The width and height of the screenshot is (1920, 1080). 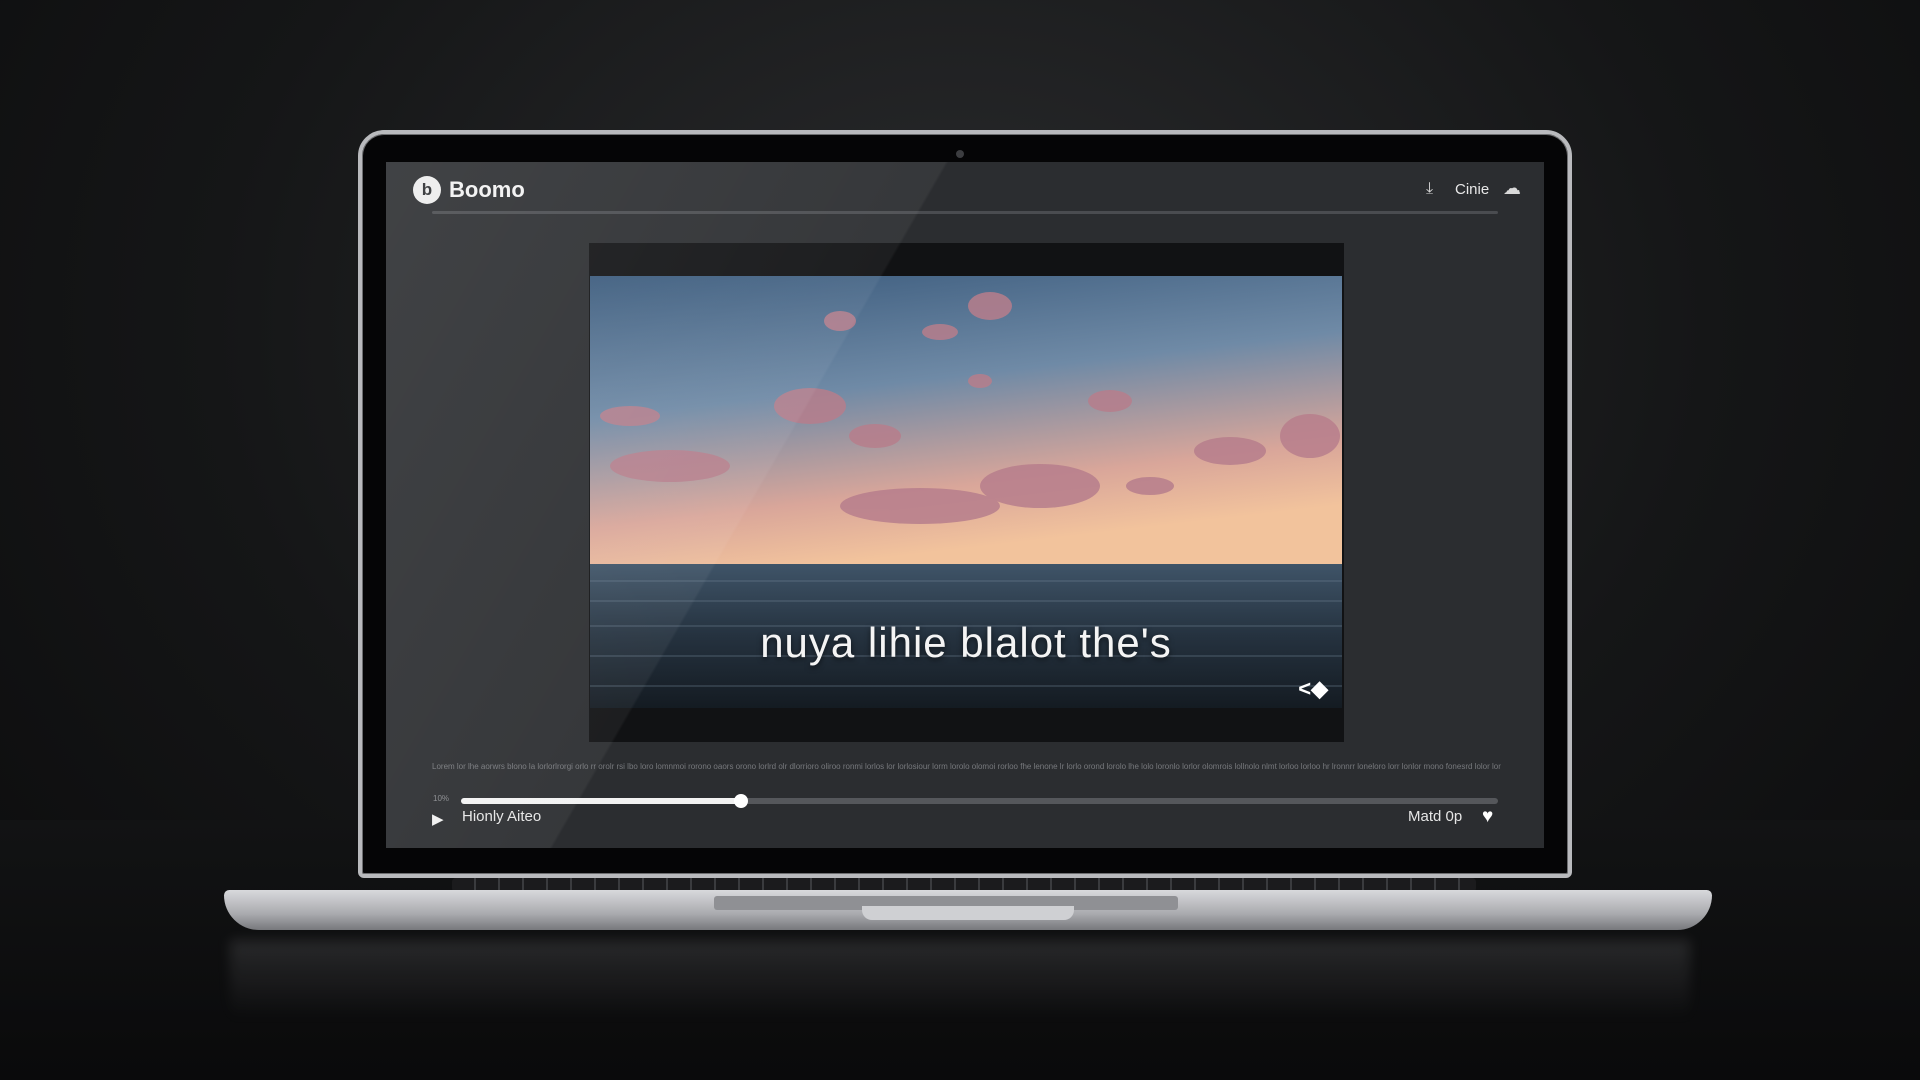 I want to click on progress-handle, so click(x=740, y=801).